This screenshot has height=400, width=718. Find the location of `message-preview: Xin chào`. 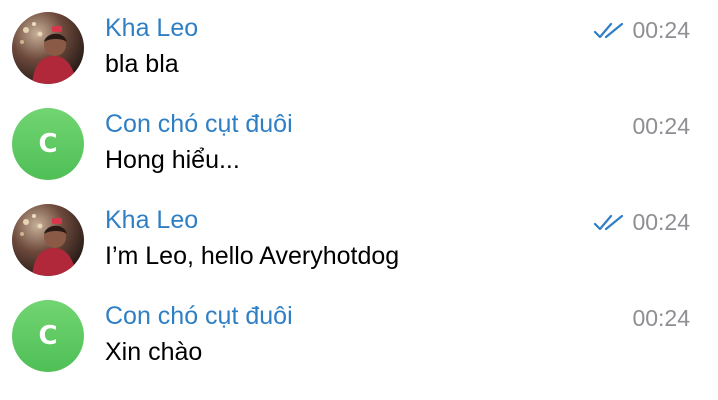

message-preview: Xin chào is located at coordinates (154, 352).